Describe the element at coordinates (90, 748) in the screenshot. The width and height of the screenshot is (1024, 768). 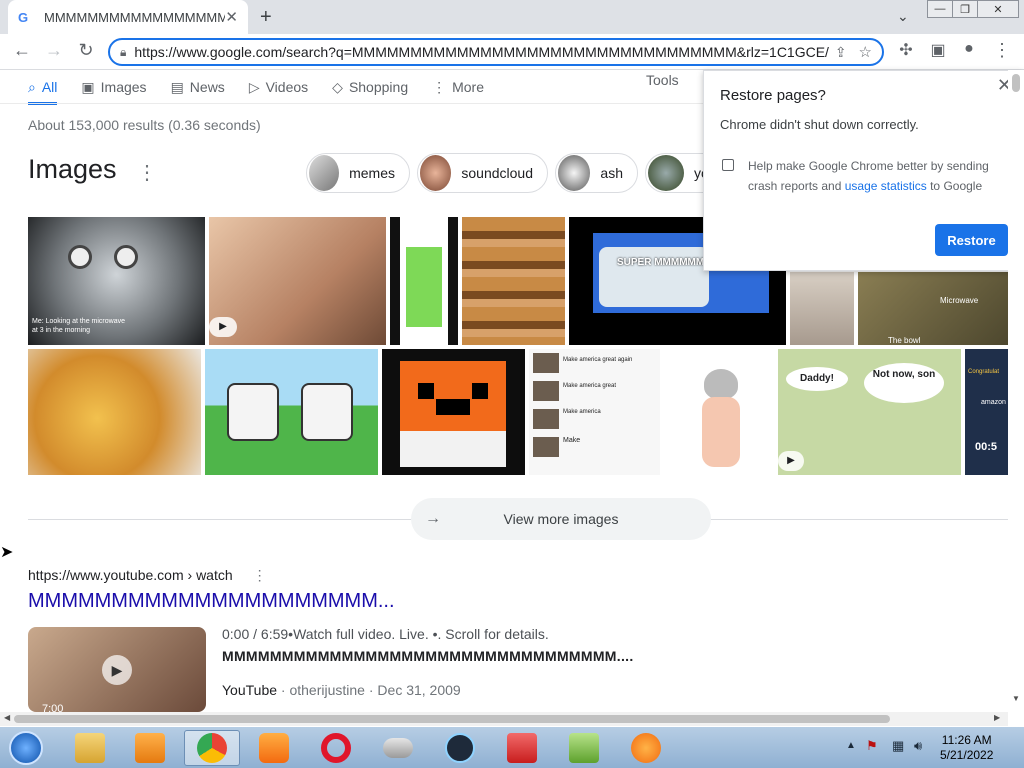
I see `taskbar-explorer` at that location.